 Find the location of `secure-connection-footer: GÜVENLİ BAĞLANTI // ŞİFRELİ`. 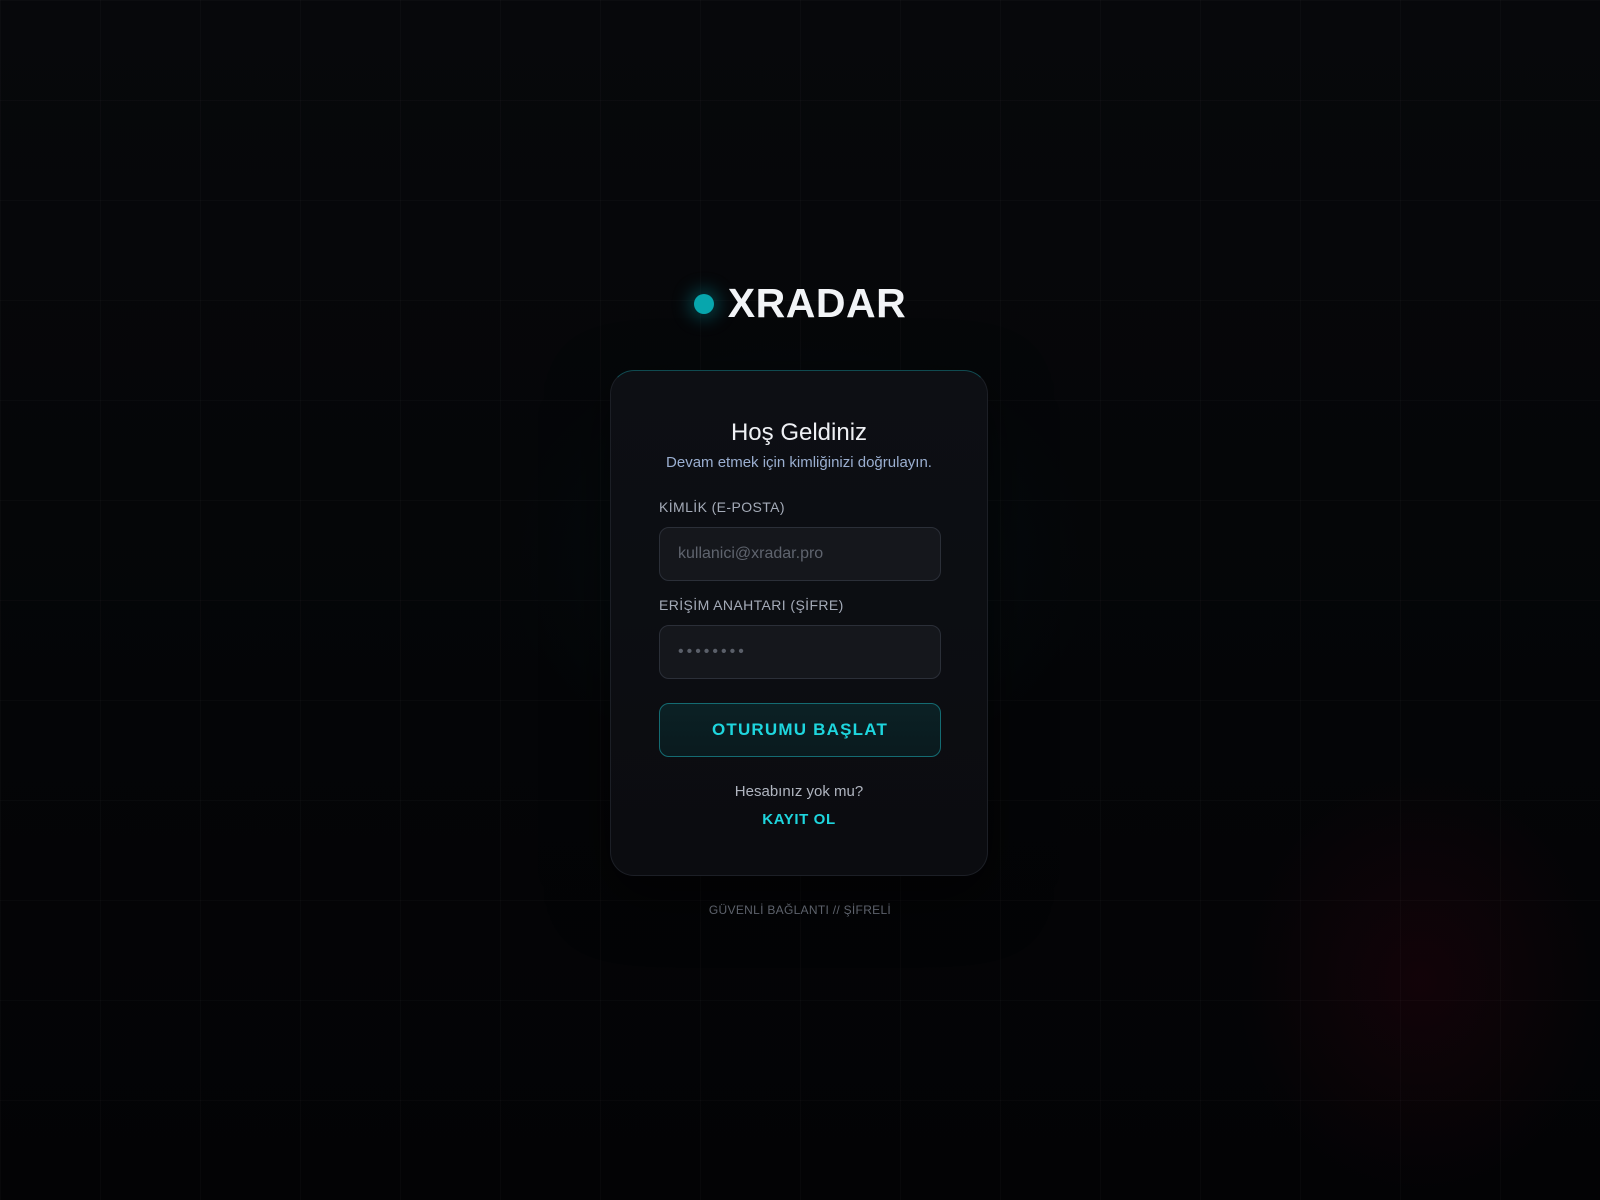

secure-connection-footer: GÜVENLİ BAĞLANTI // ŞİFRELİ is located at coordinates (800, 910).